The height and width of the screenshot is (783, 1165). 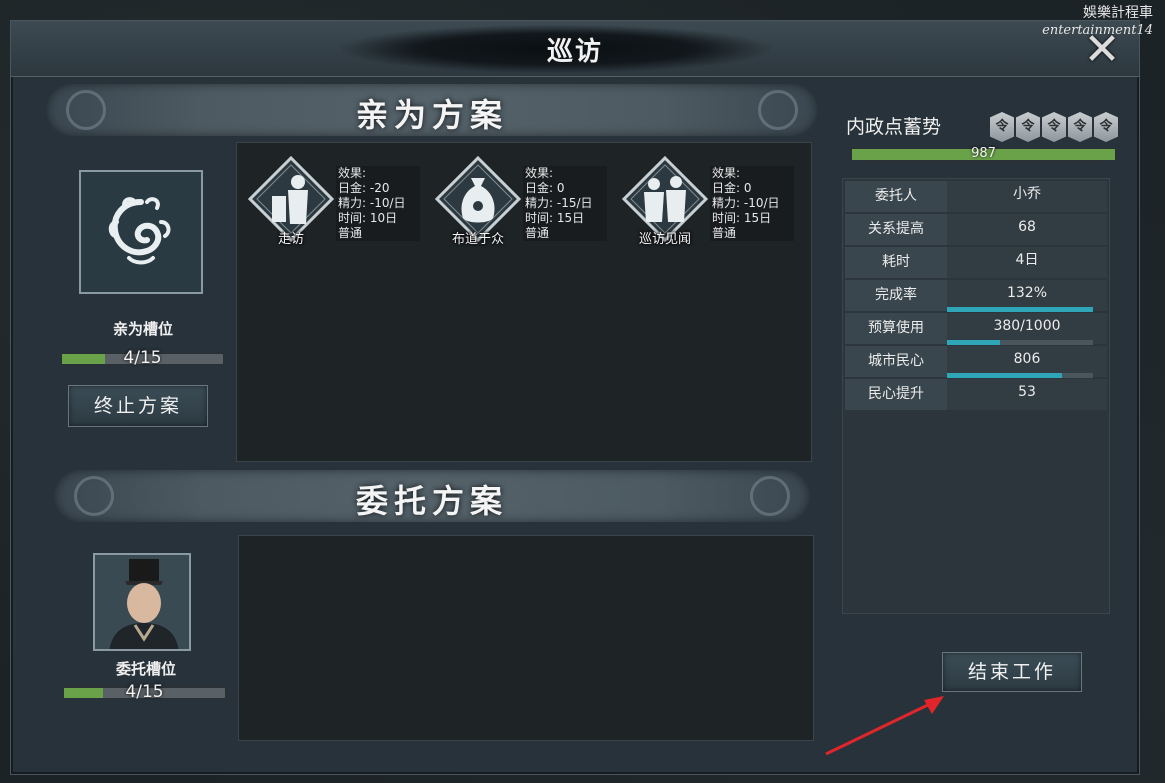 I want to click on personal-slot-label: 亲为槽位, so click(x=142, y=329).